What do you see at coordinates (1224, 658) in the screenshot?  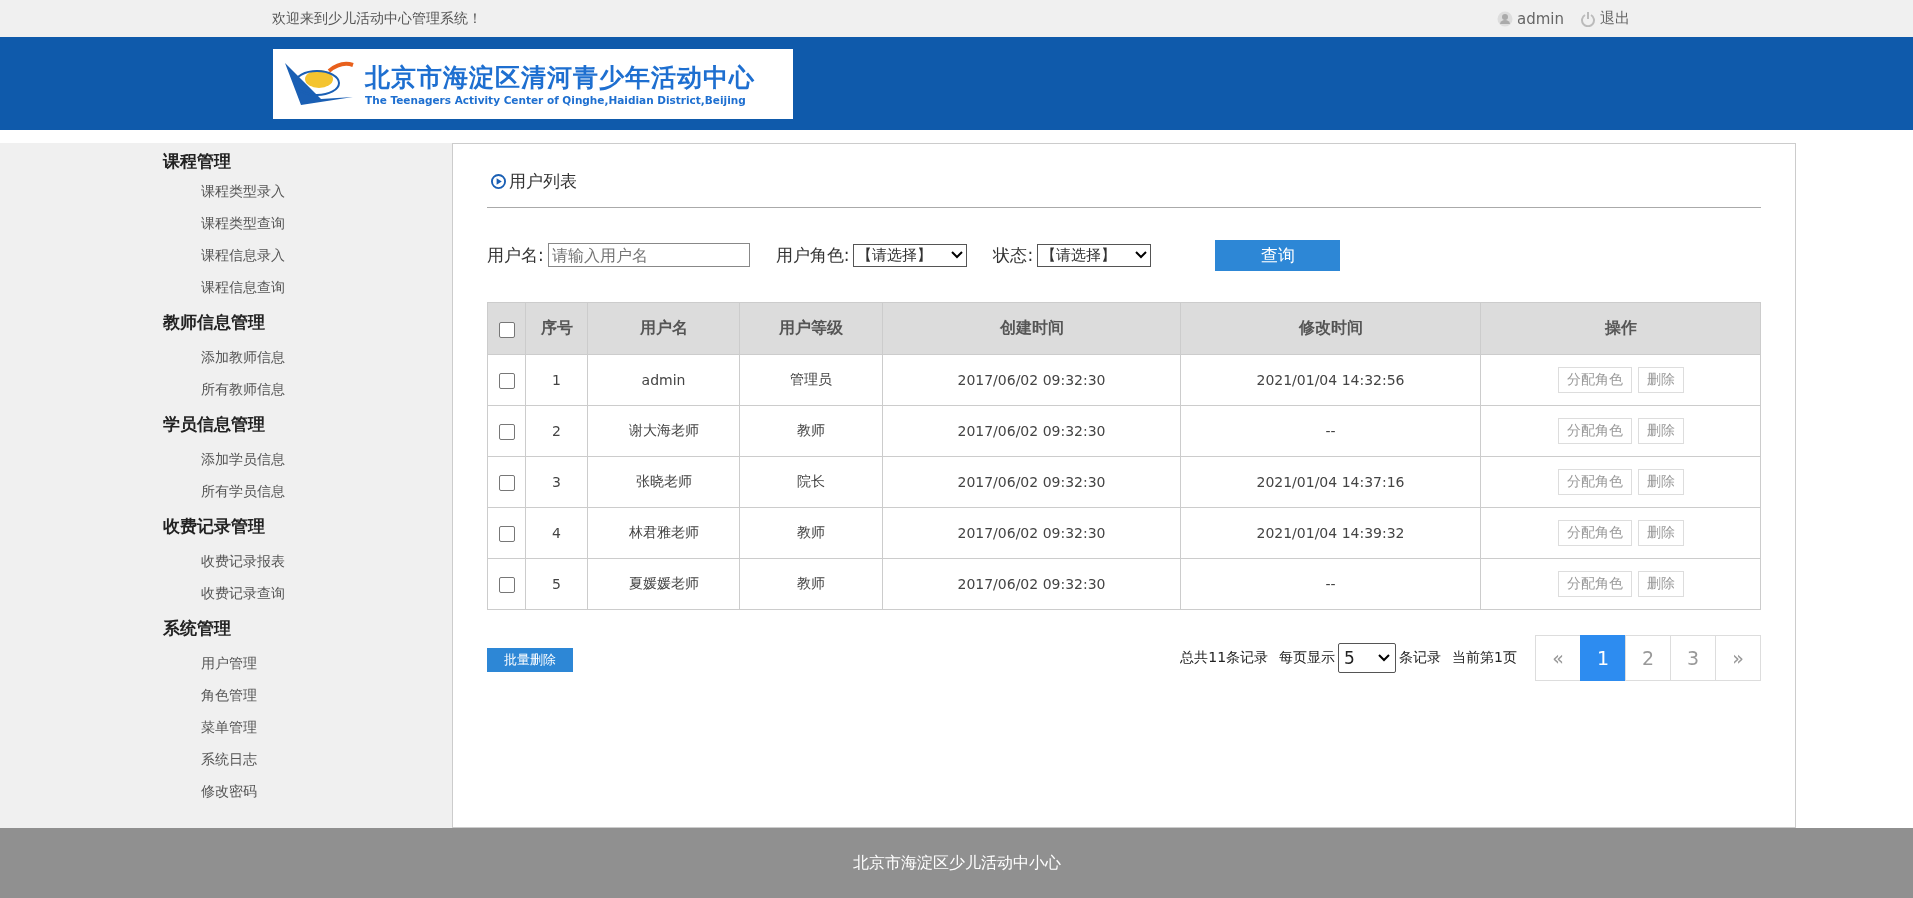 I see `total-records: 总共11条记录` at bounding box center [1224, 658].